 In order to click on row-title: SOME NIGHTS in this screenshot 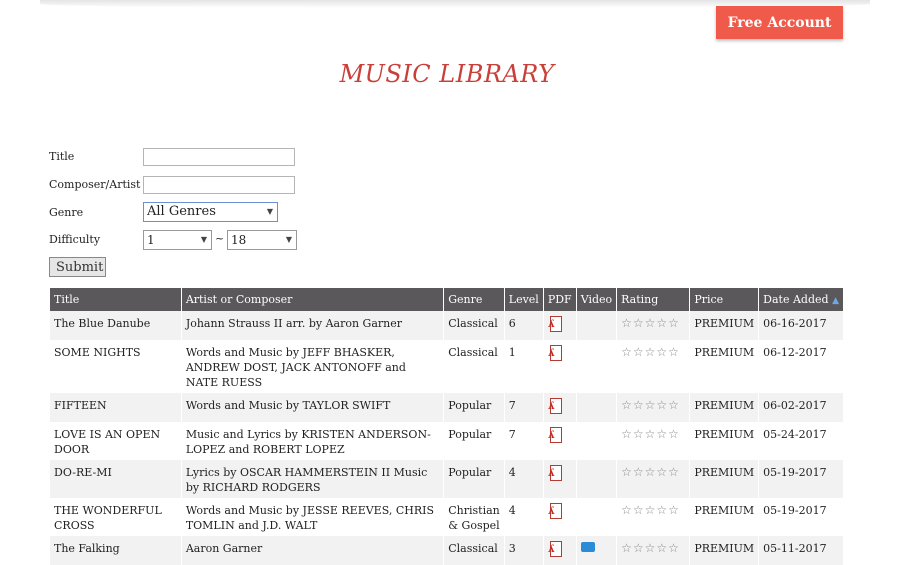, I will do `click(116, 366)`.